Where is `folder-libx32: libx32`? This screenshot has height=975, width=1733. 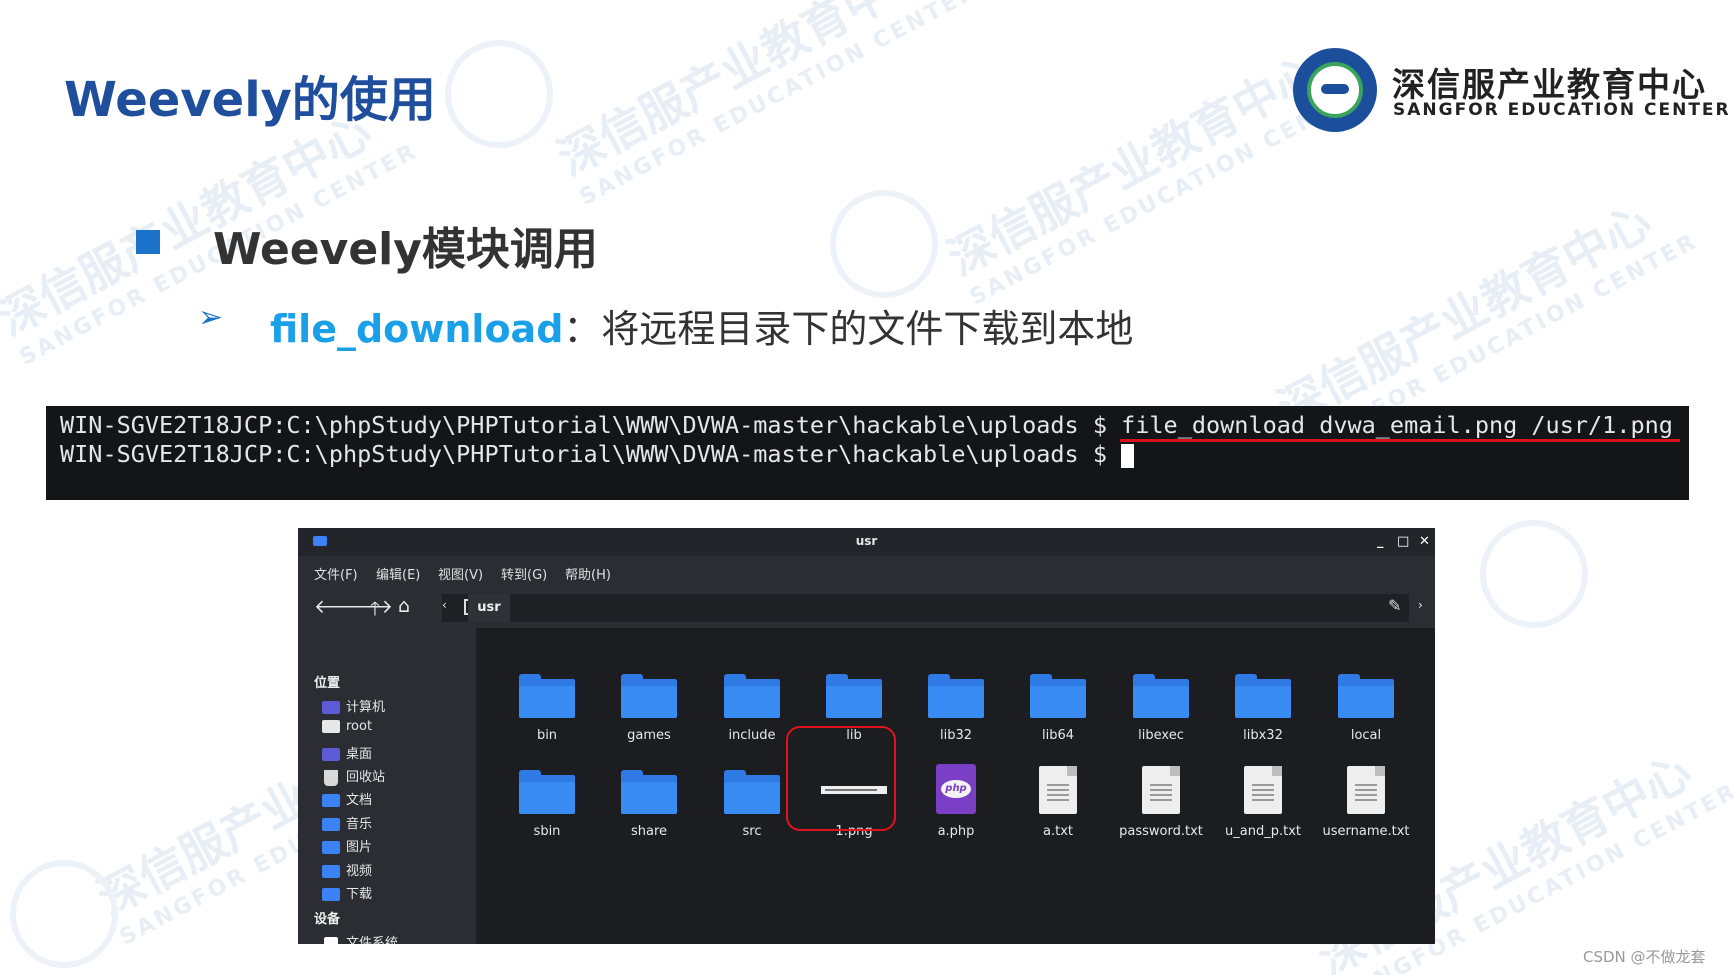 folder-libx32: libx32 is located at coordinates (1263, 708).